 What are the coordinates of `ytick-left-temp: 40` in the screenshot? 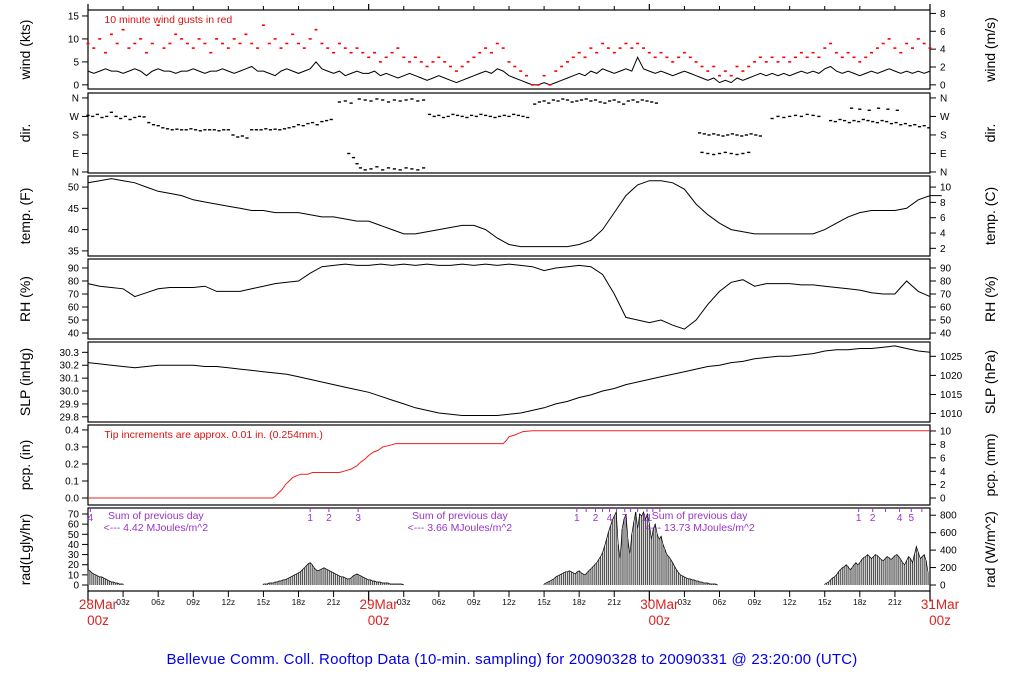 It's located at (74, 230).